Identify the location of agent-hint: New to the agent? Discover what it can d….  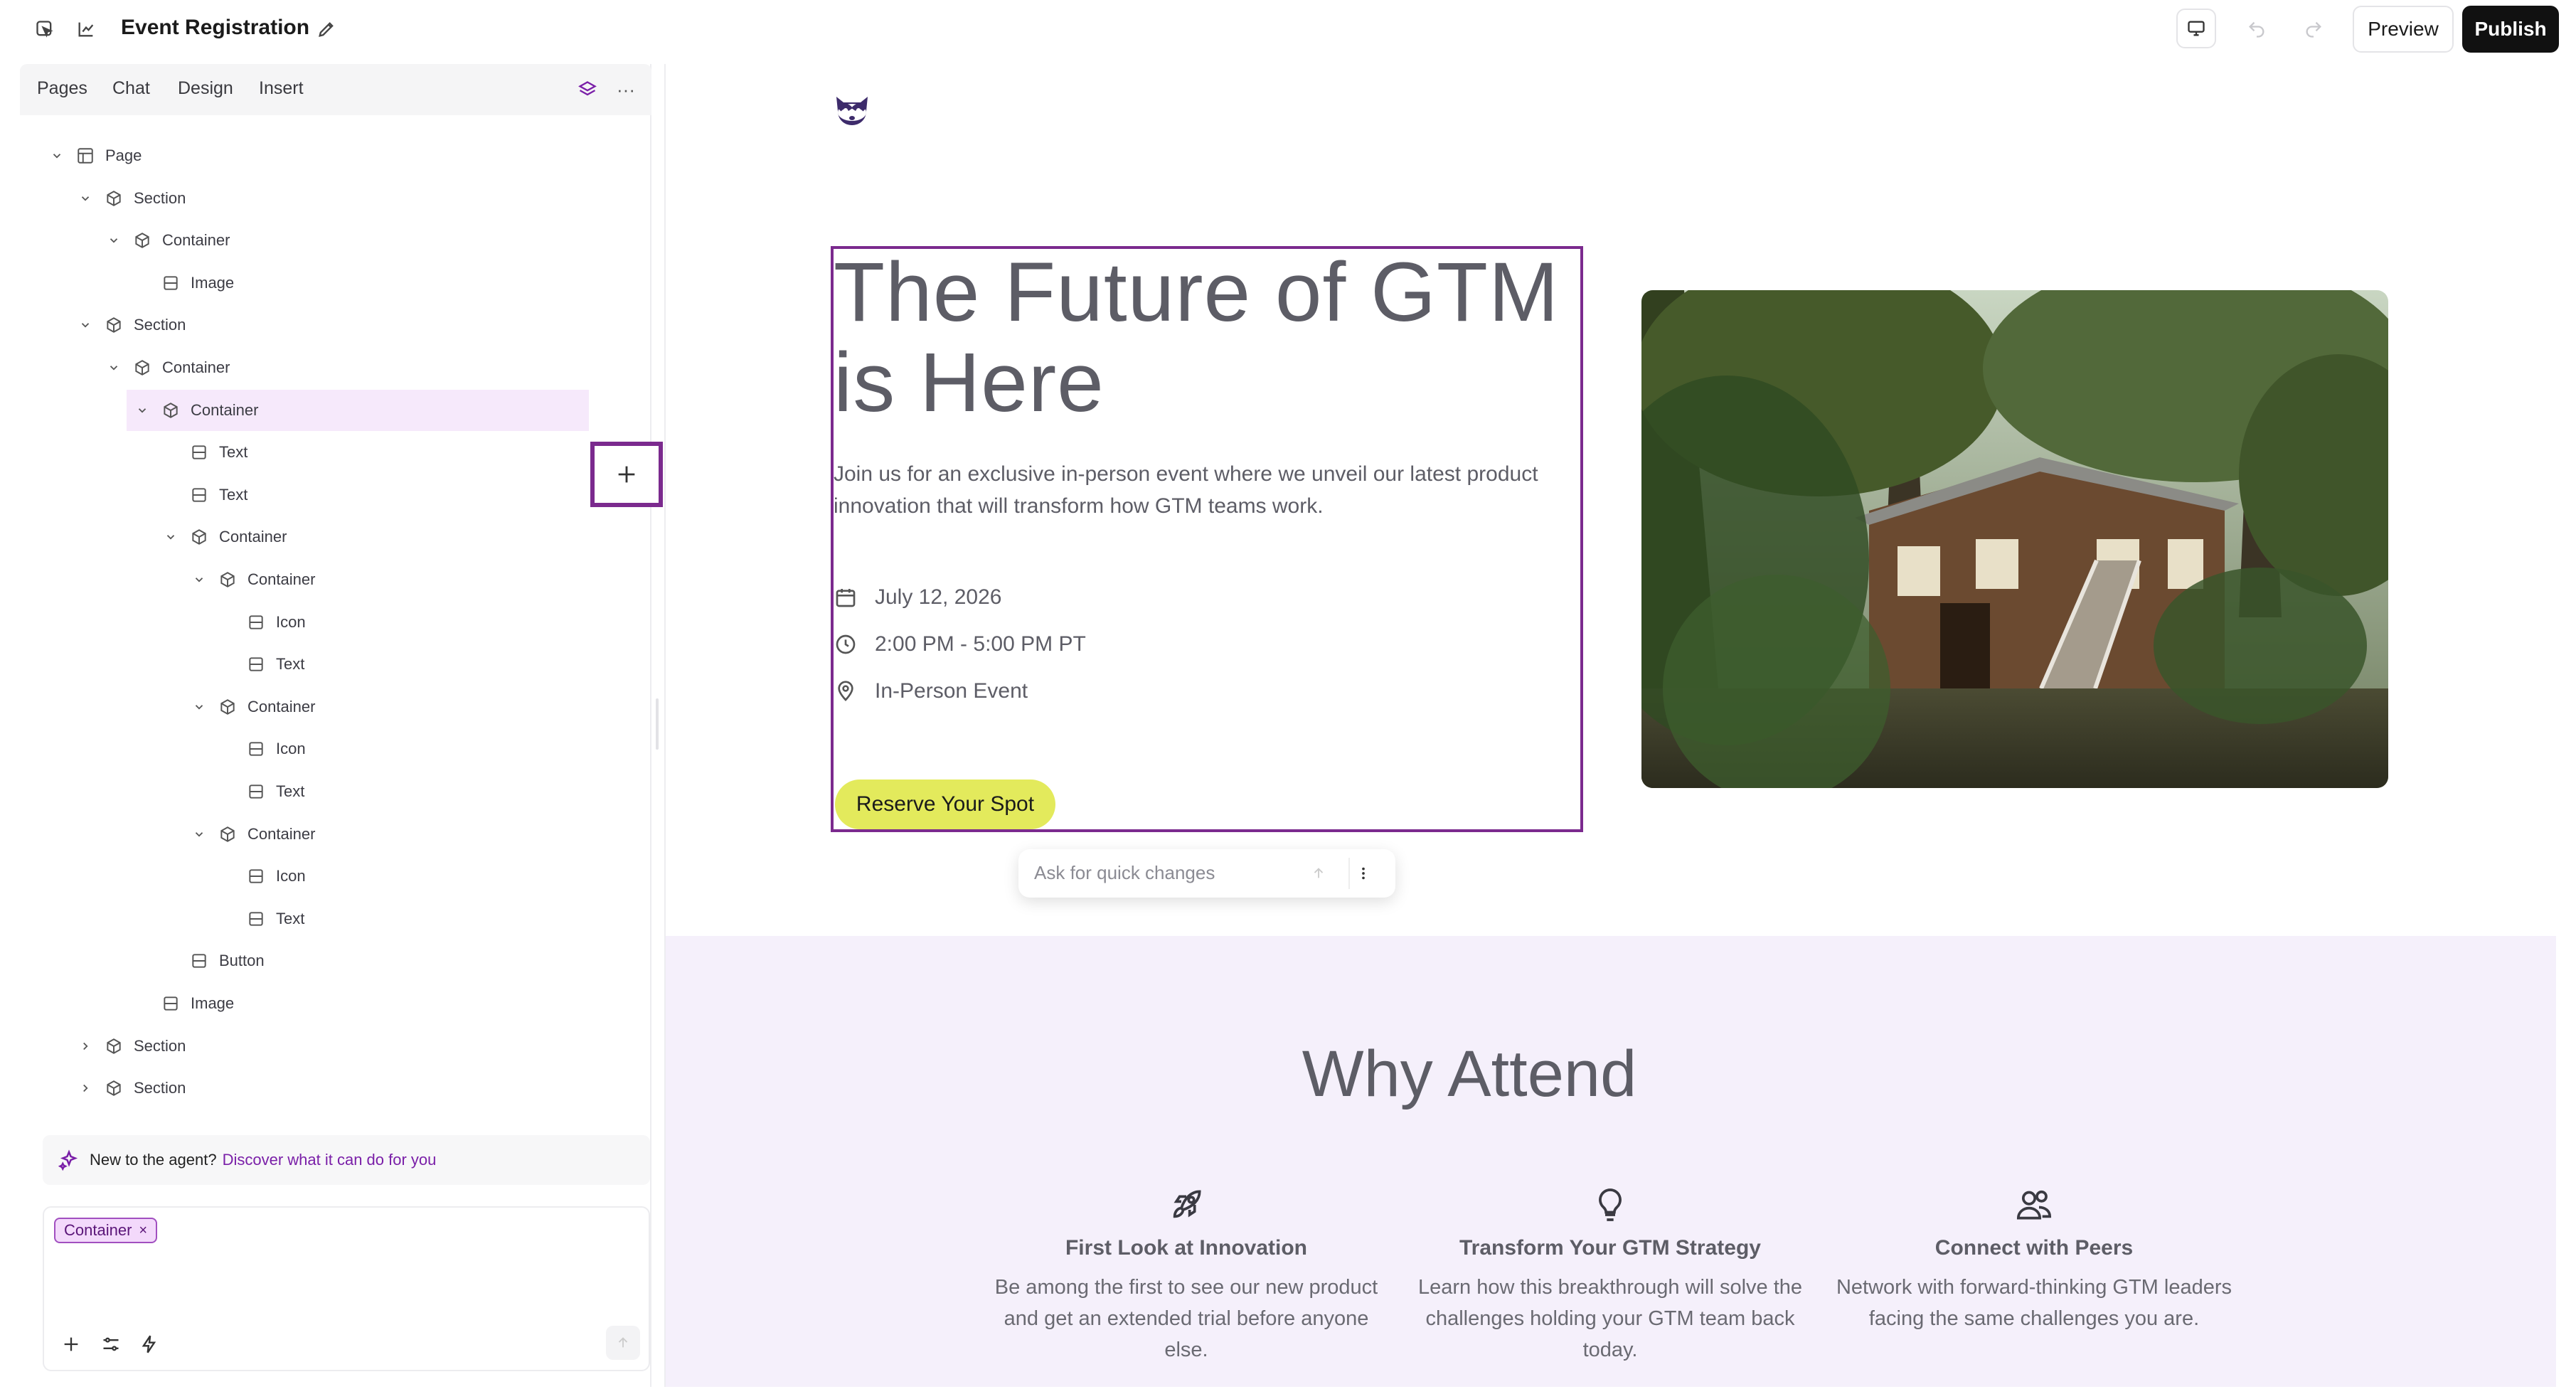
(346, 1160).